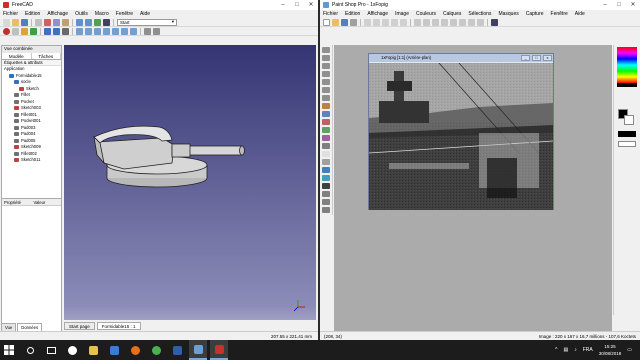 The width and height of the screenshot is (640, 360). I want to click on start-button, so click(9, 350).